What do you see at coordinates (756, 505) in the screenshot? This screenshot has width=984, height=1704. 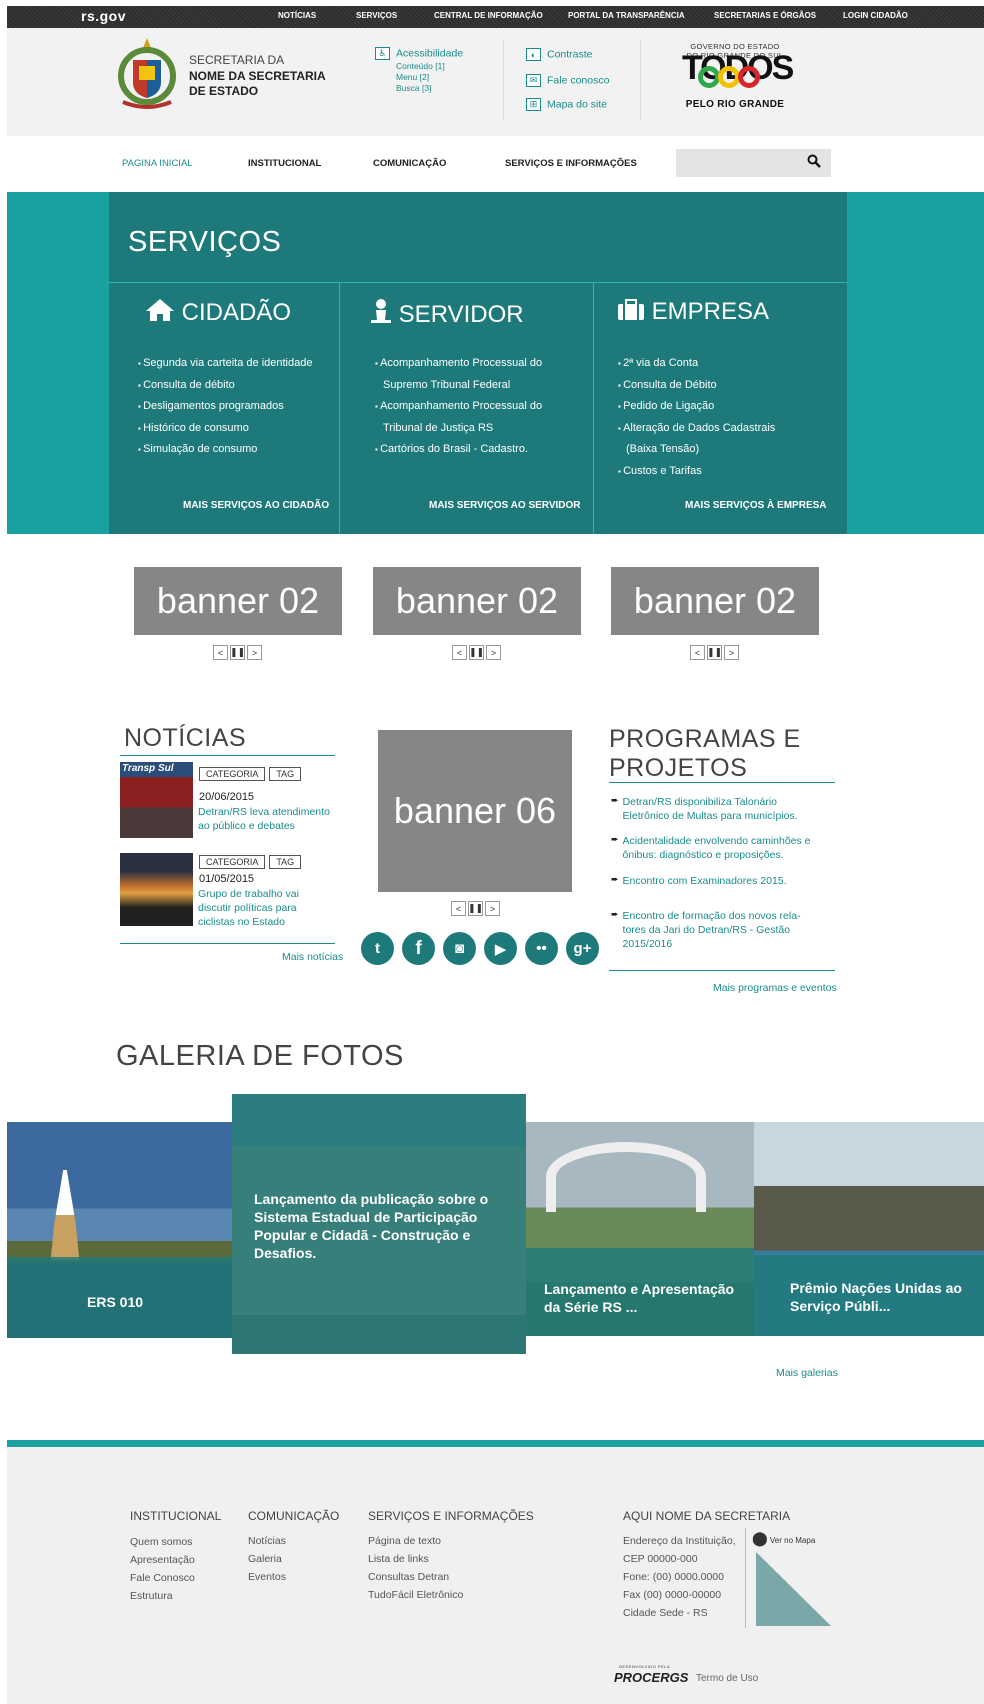 I see `more-empresa-link: MAIS SERVIÇOS À EMPRESA` at bounding box center [756, 505].